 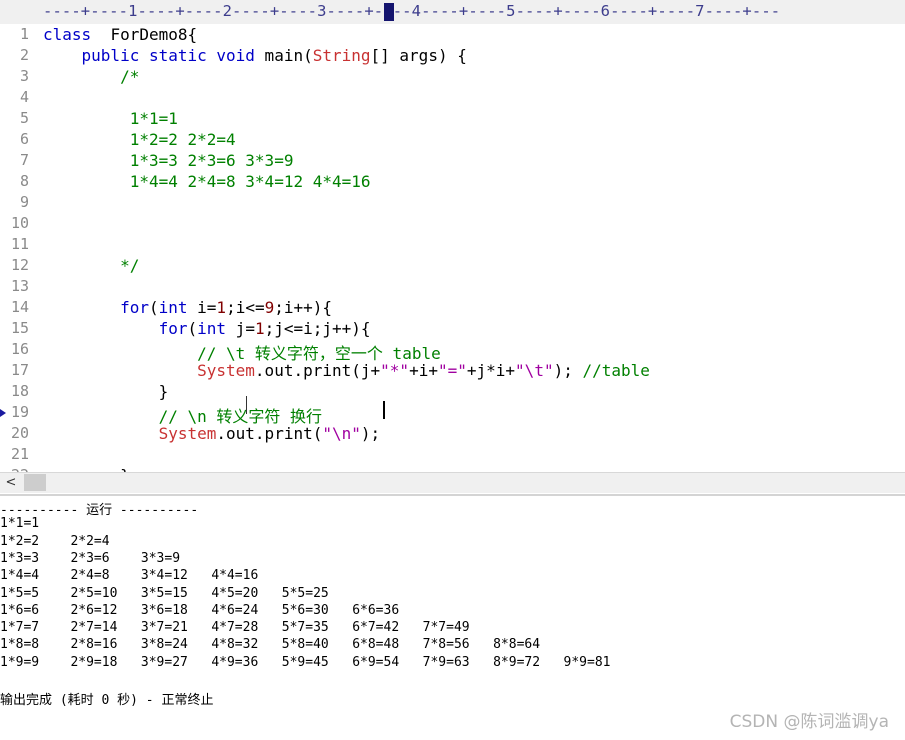 What do you see at coordinates (19, 286) in the screenshot?
I see `line-number: 13` at bounding box center [19, 286].